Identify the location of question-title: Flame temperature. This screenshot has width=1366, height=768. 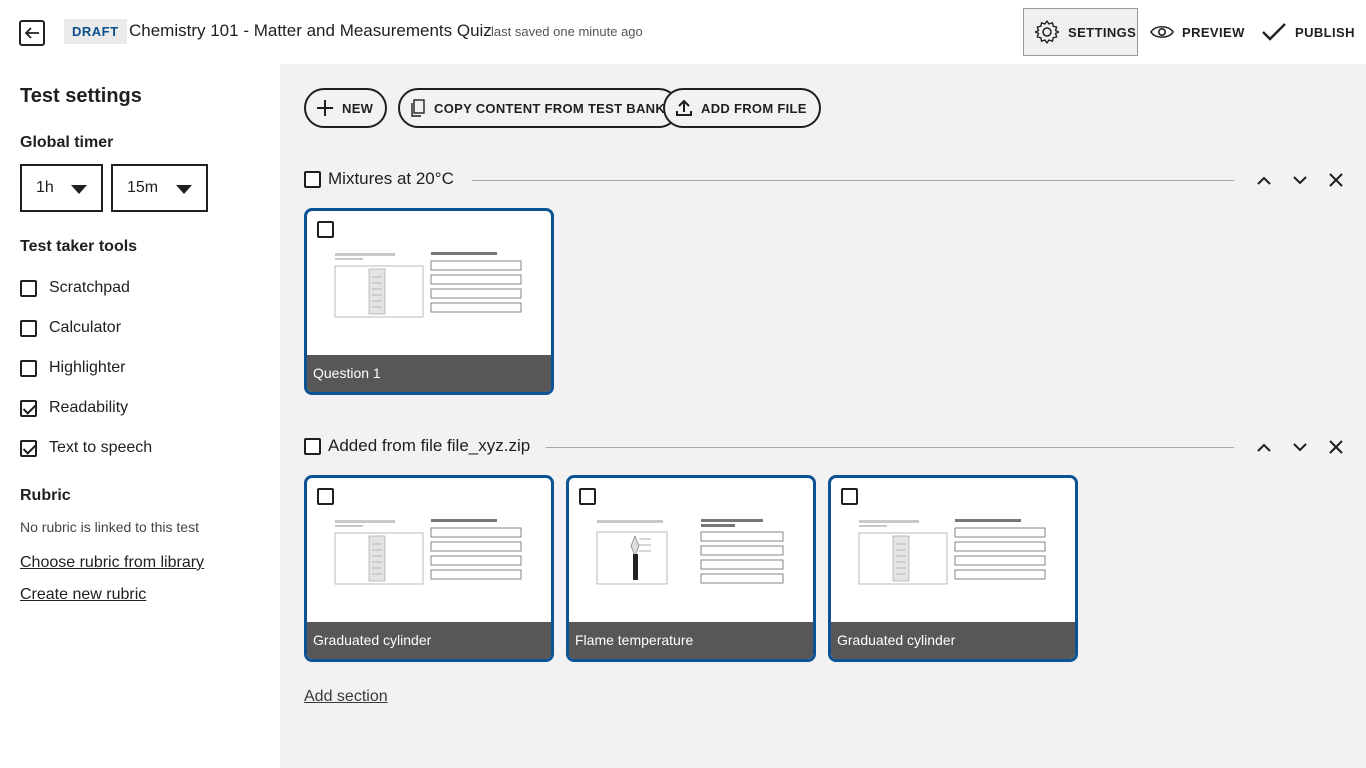
(691, 640).